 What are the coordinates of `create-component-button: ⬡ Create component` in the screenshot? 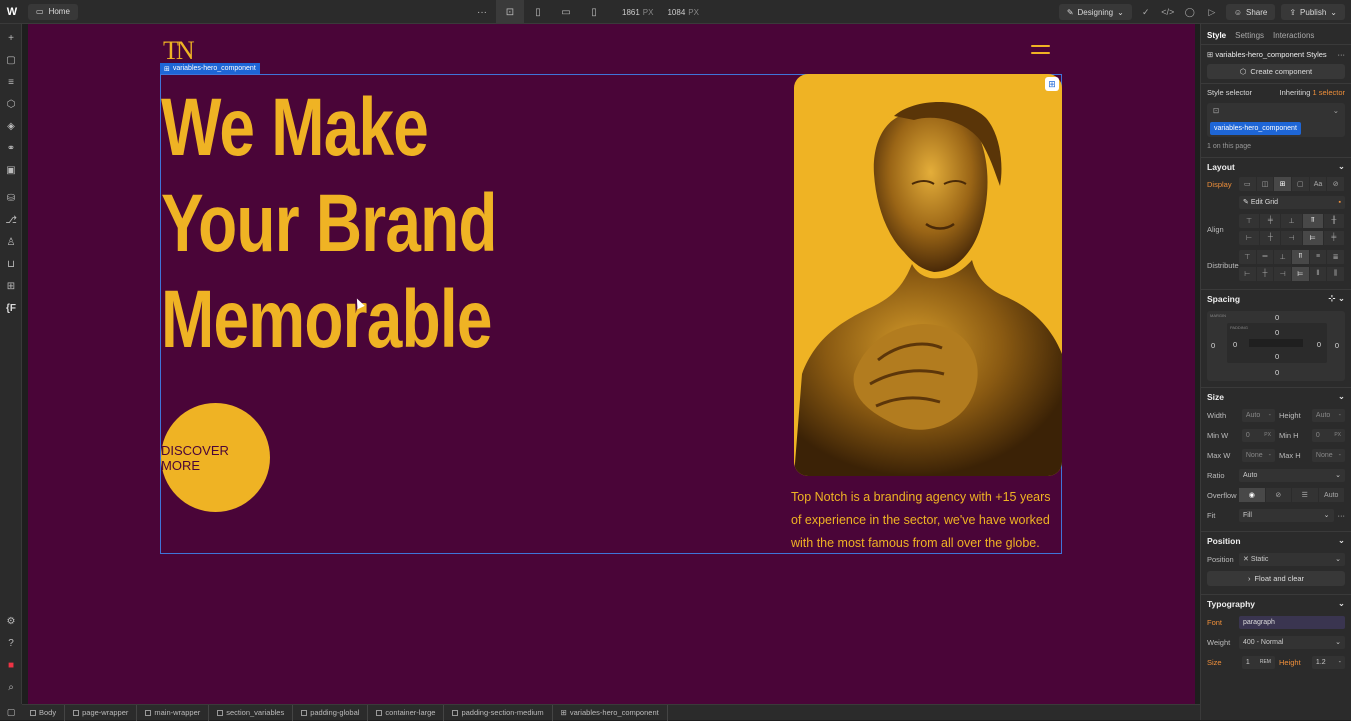 It's located at (1276, 71).